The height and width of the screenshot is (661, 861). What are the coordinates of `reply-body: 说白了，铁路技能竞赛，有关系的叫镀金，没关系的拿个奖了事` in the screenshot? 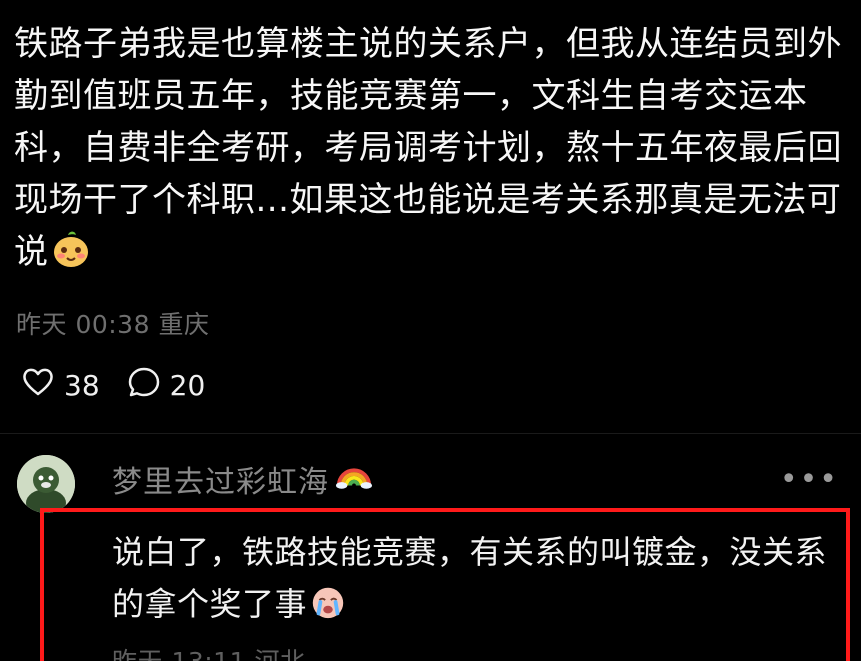 It's located at (472, 578).